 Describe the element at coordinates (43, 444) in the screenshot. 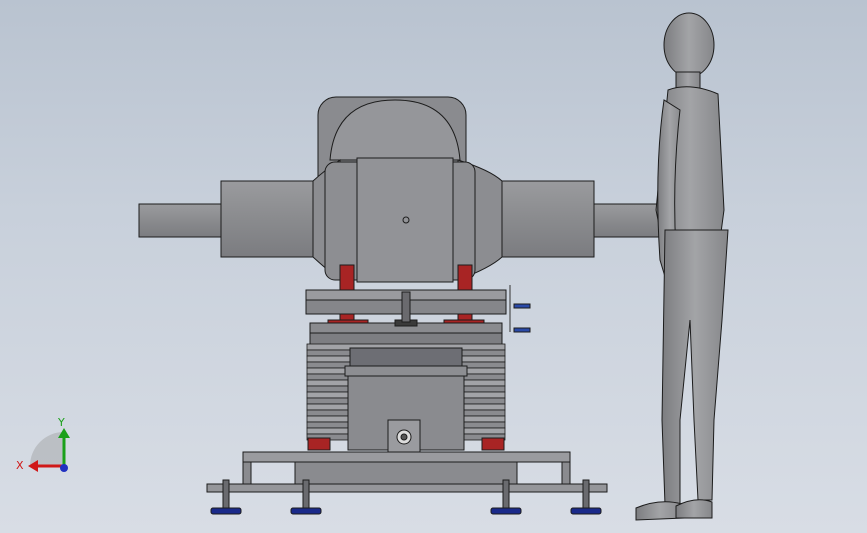

I see `coordinate-triad: Y X` at that location.